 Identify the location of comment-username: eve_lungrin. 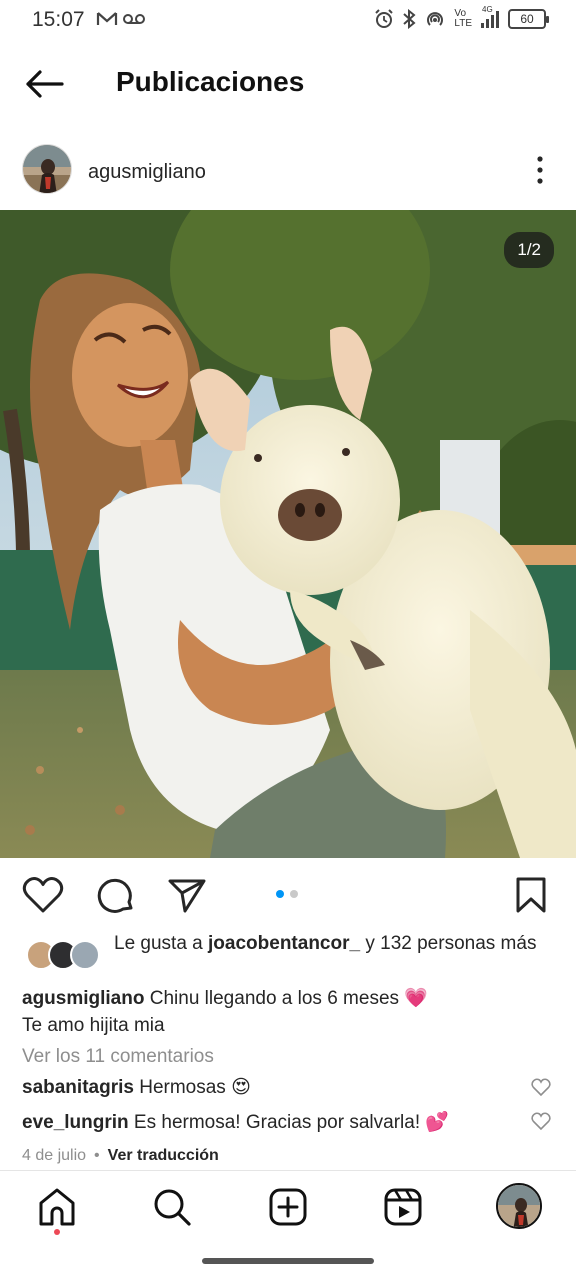
(75, 1122).